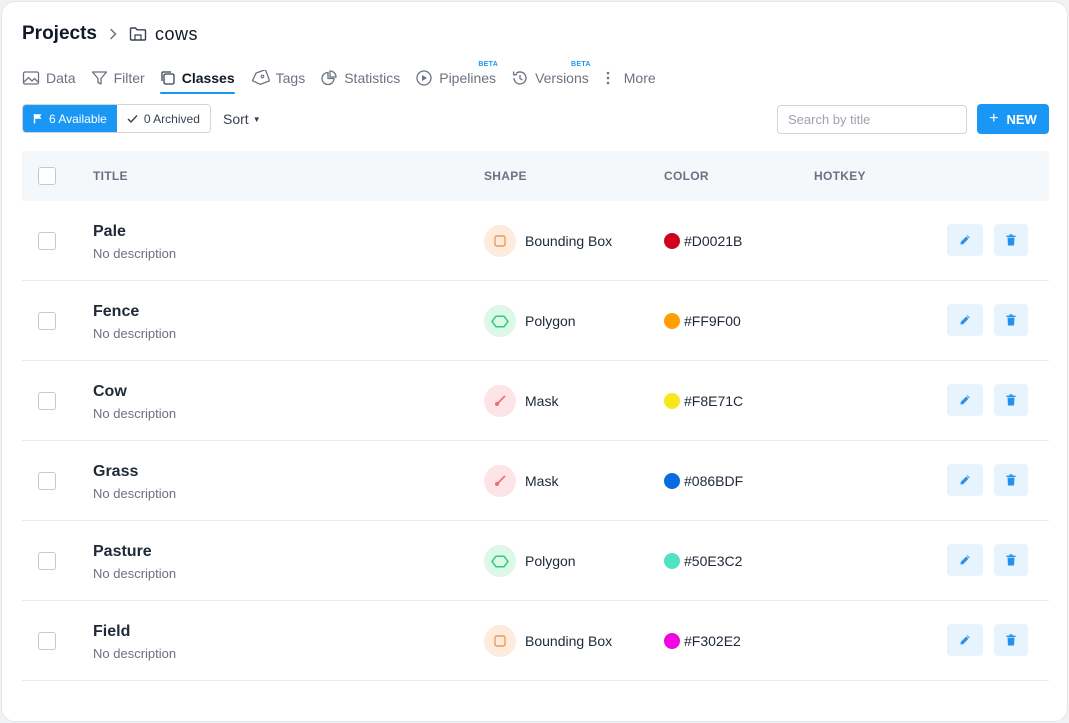  I want to click on new-class-button: + NEW, so click(1013, 119).